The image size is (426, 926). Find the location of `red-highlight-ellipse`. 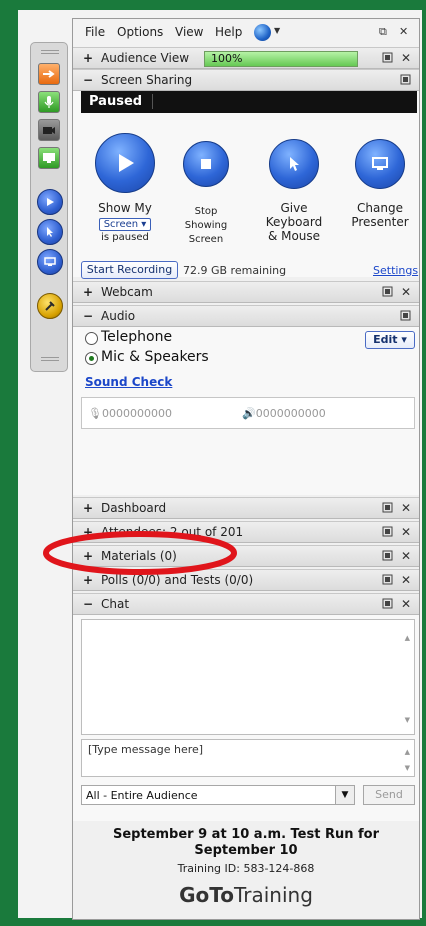

red-highlight-ellipse is located at coordinates (140, 553).